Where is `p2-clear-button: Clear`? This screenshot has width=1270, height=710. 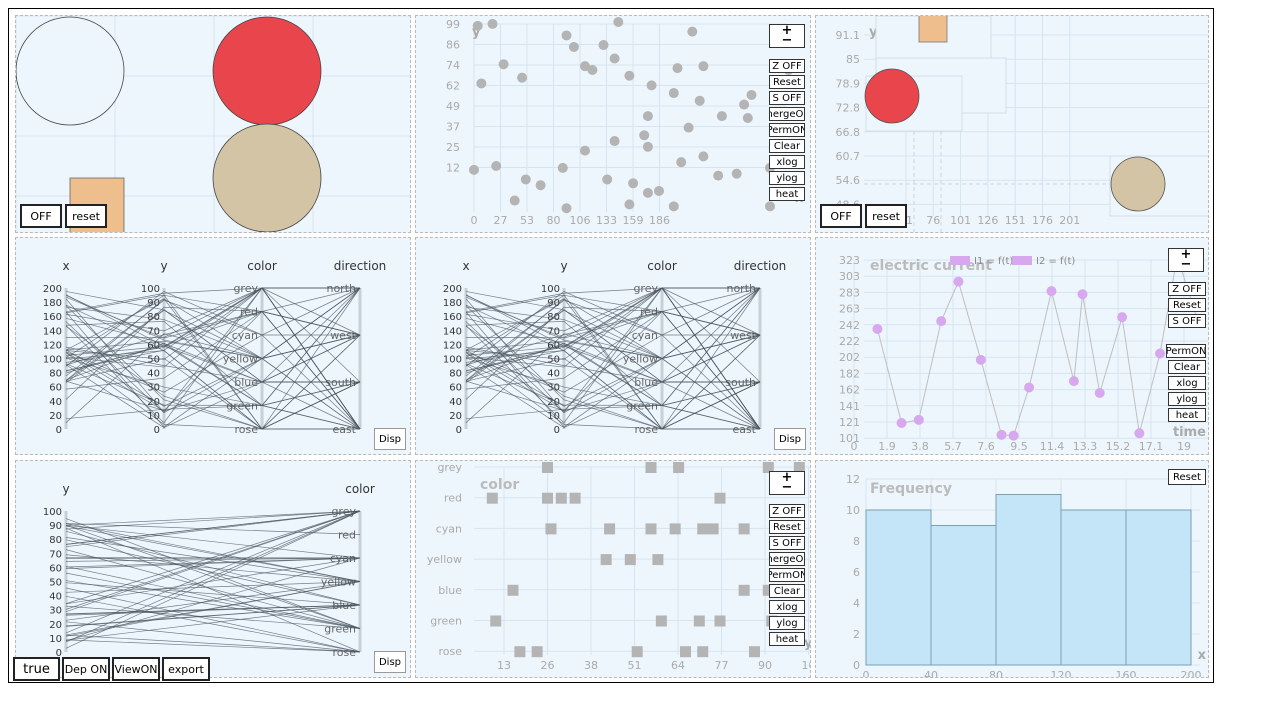
p2-clear-button: Clear is located at coordinates (787, 146).